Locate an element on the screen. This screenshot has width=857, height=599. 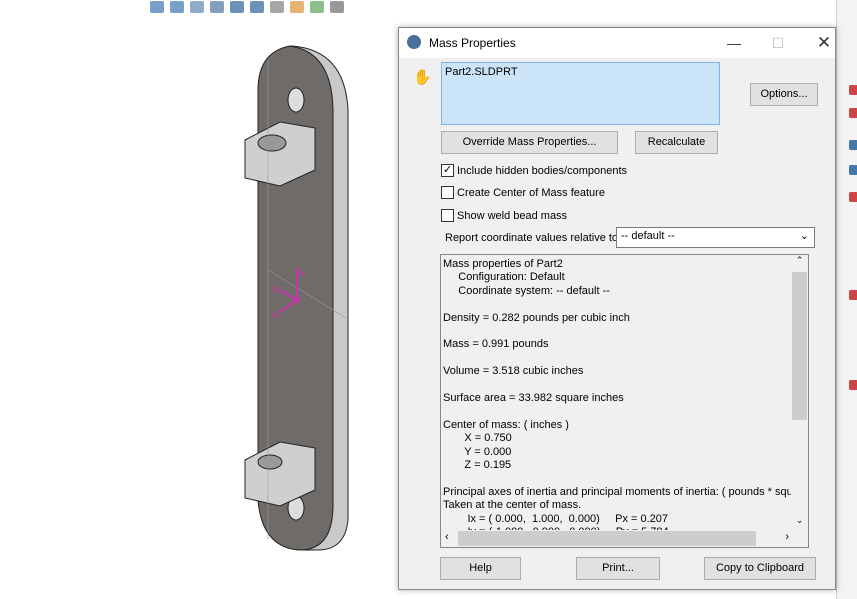
chevron-down-icon: ⌄ is located at coordinates (804, 236).